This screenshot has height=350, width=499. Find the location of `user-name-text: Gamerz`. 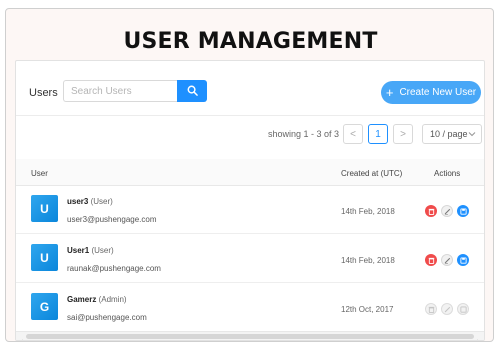

user-name-text: Gamerz is located at coordinates (82, 299).